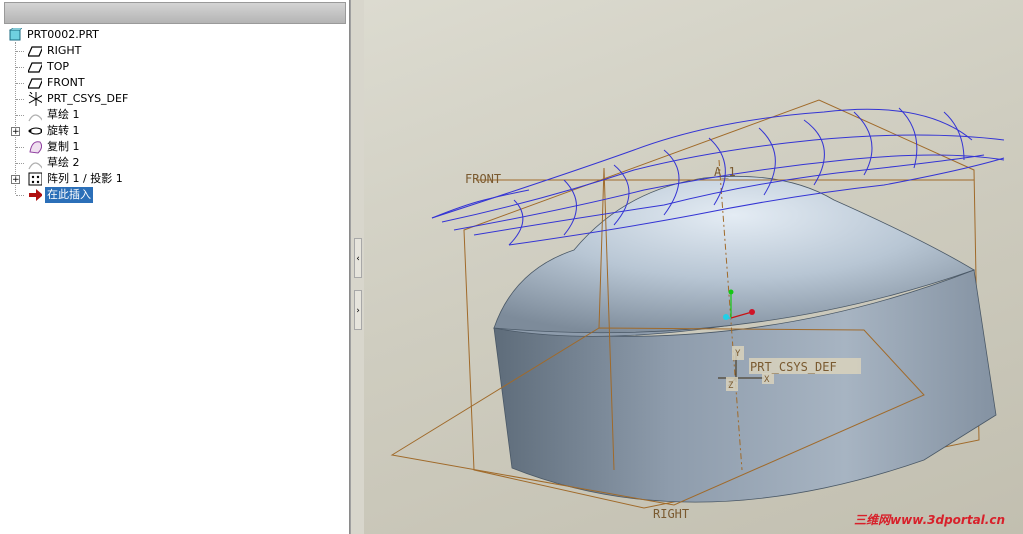 Image resolution: width=1023 pixels, height=534 pixels. Describe the element at coordinates (114, 115) in the screenshot. I see `tree-item-sketch-1: 草绘 1` at that location.